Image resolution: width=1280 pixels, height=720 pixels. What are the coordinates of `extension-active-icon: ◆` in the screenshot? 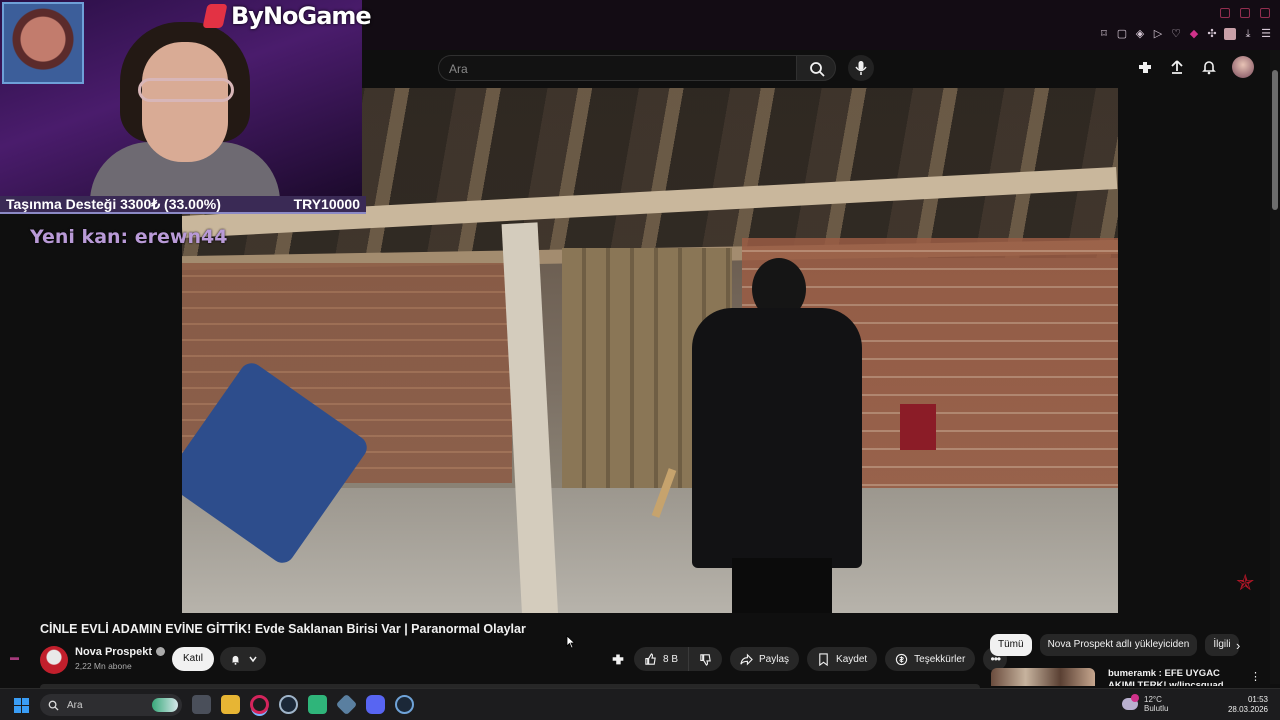 It's located at (1194, 34).